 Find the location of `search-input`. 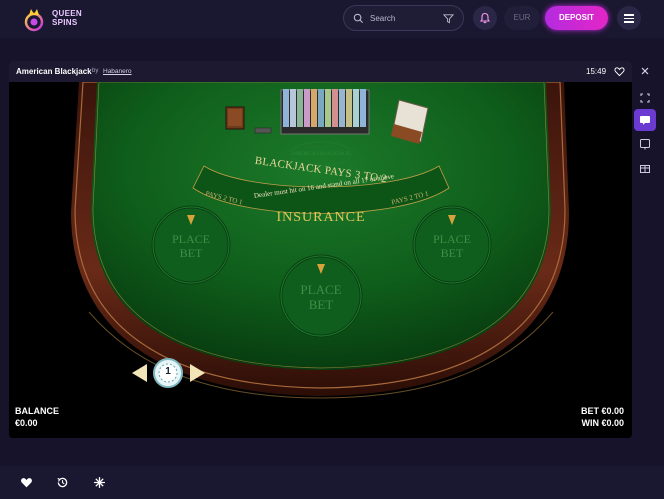

search-input is located at coordinates (406, 18).